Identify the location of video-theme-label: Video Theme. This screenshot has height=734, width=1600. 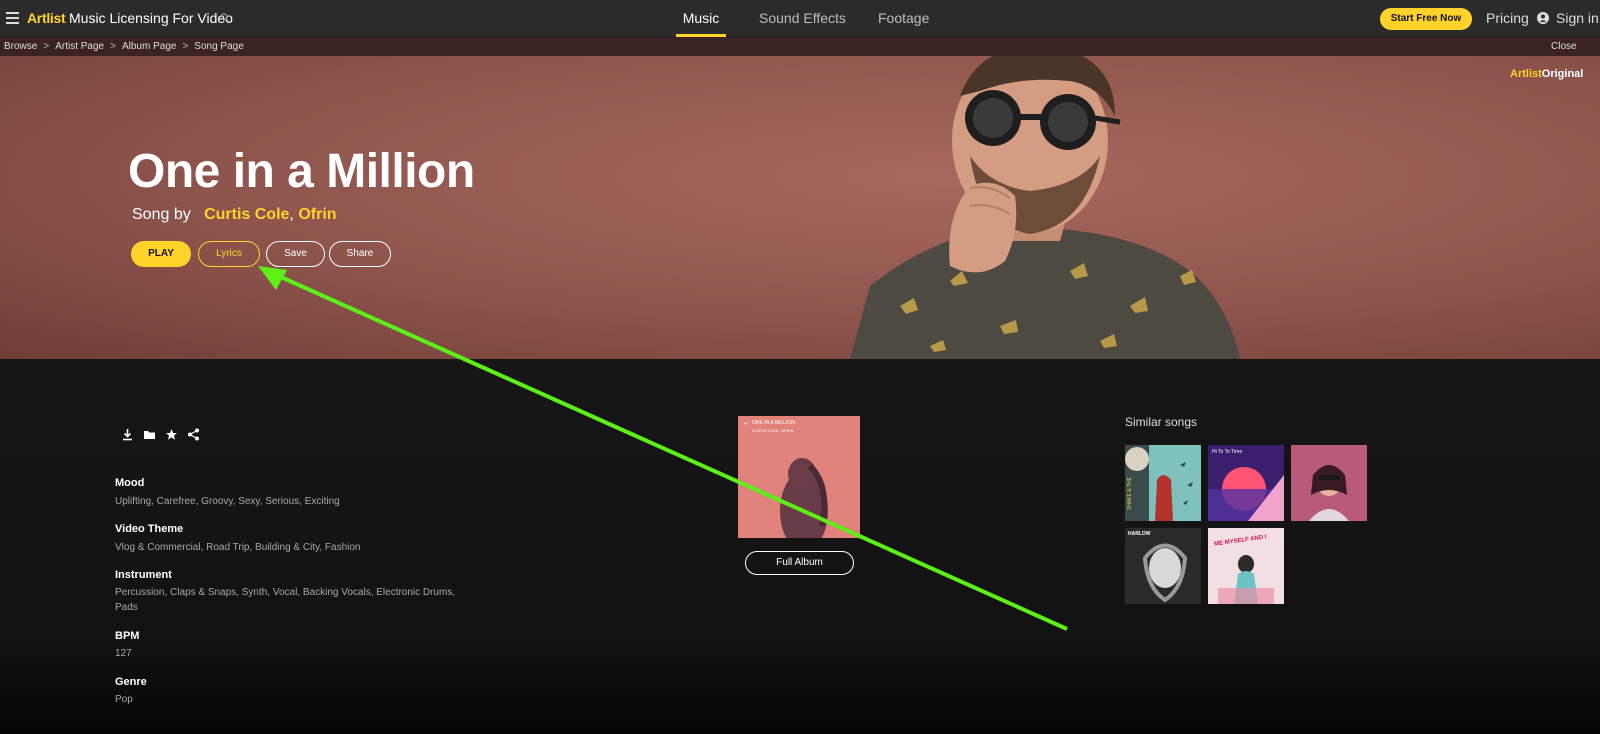
(149, 529).